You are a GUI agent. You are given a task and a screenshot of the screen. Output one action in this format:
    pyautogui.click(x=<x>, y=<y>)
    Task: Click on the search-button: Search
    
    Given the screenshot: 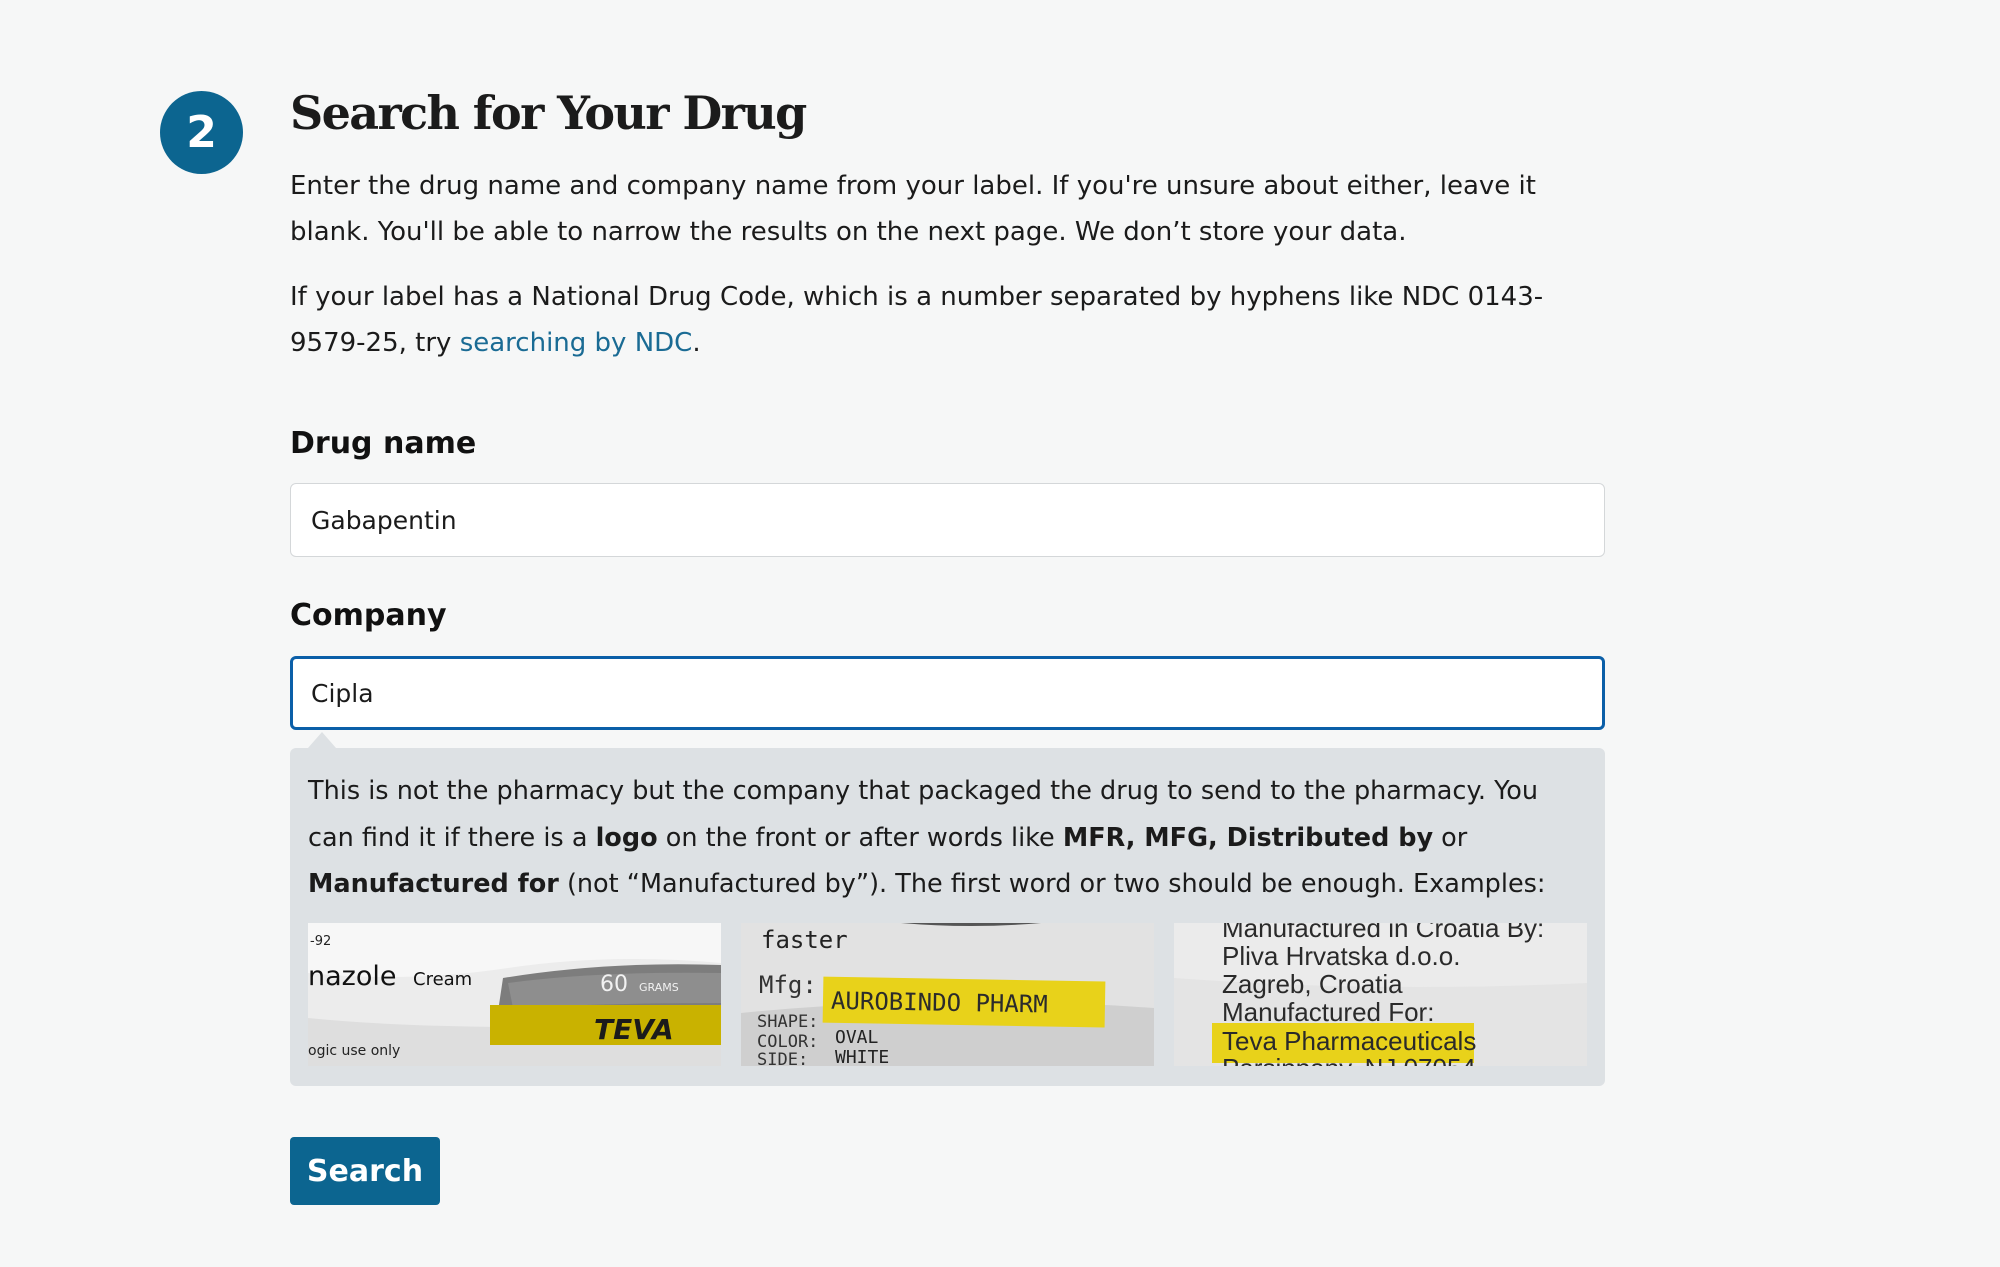 What is the action you would take?
    pyautogui.click(x=365, y=1171)
    